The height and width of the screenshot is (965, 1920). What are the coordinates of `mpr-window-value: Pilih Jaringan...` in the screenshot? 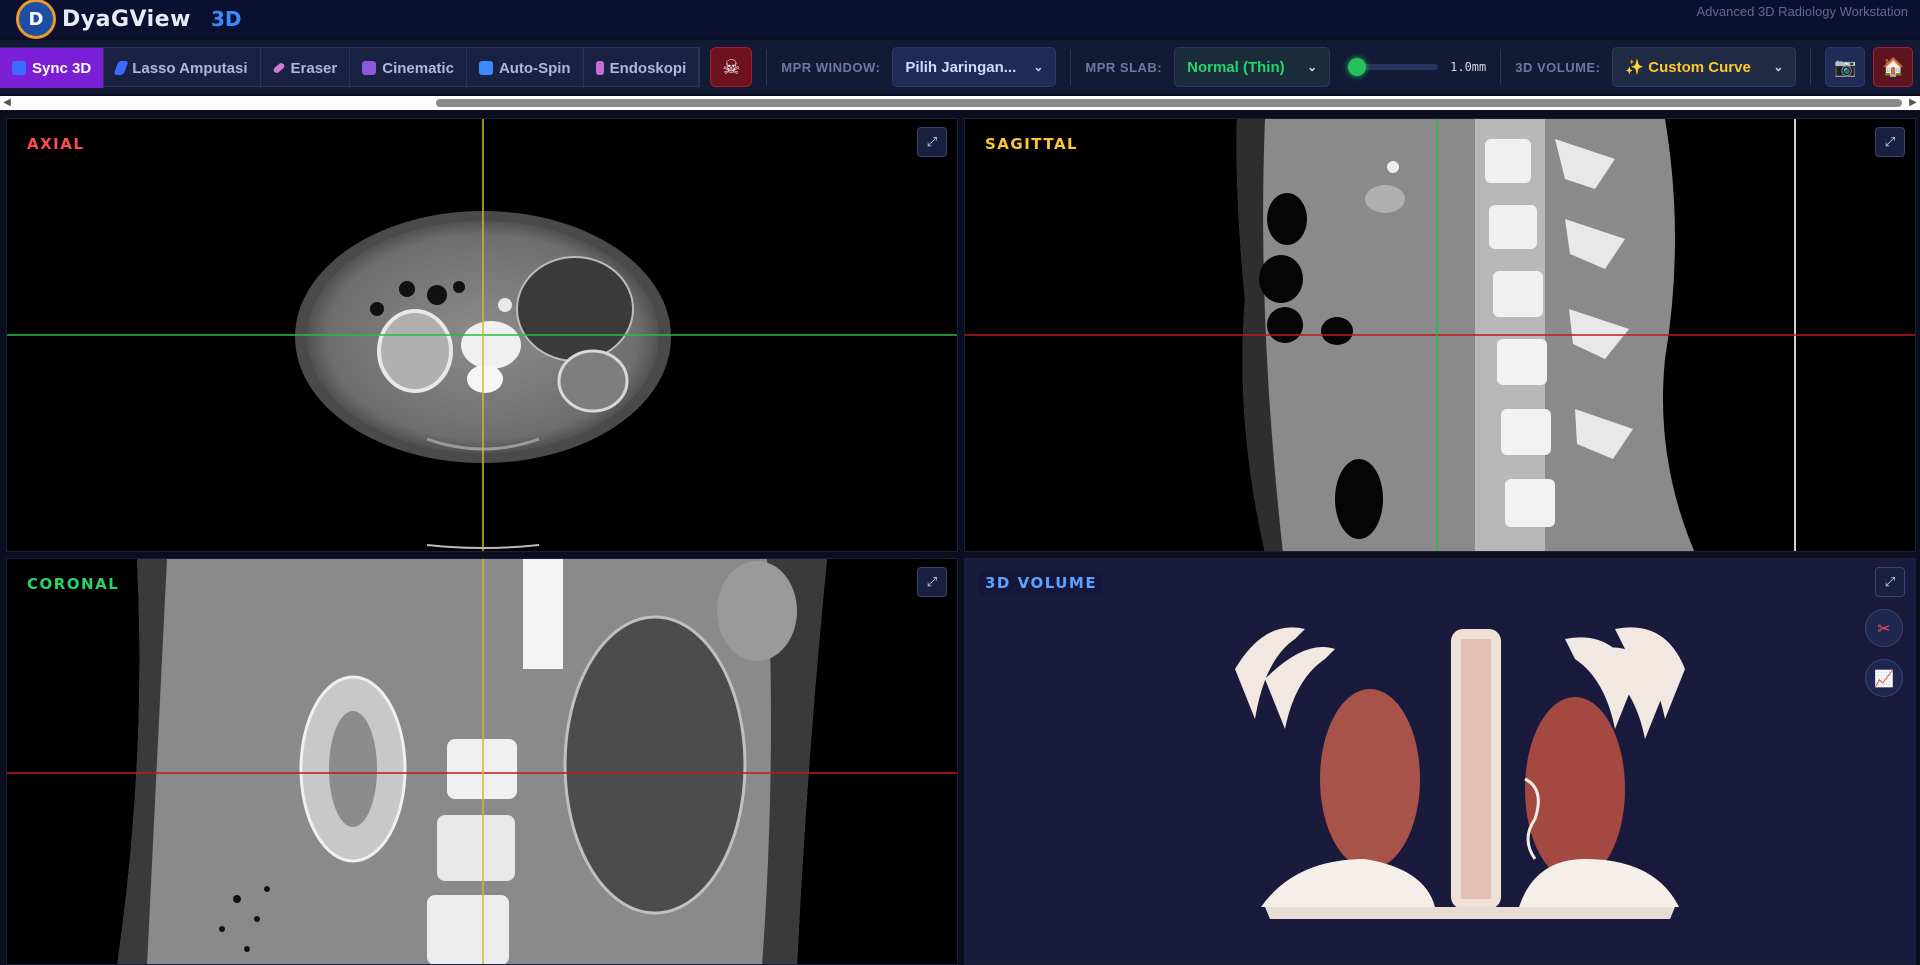 It's located at (961, 67).